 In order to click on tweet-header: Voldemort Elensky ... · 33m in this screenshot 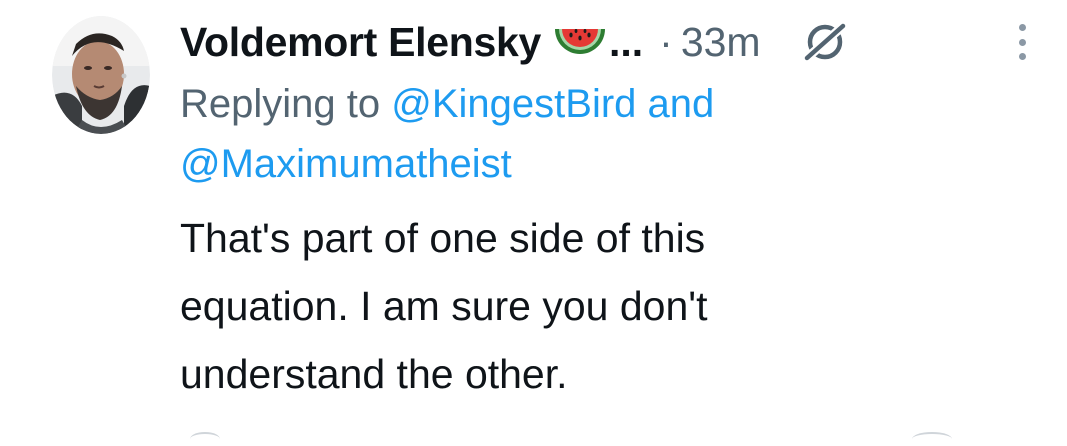, I will do `click(610, 42)`.